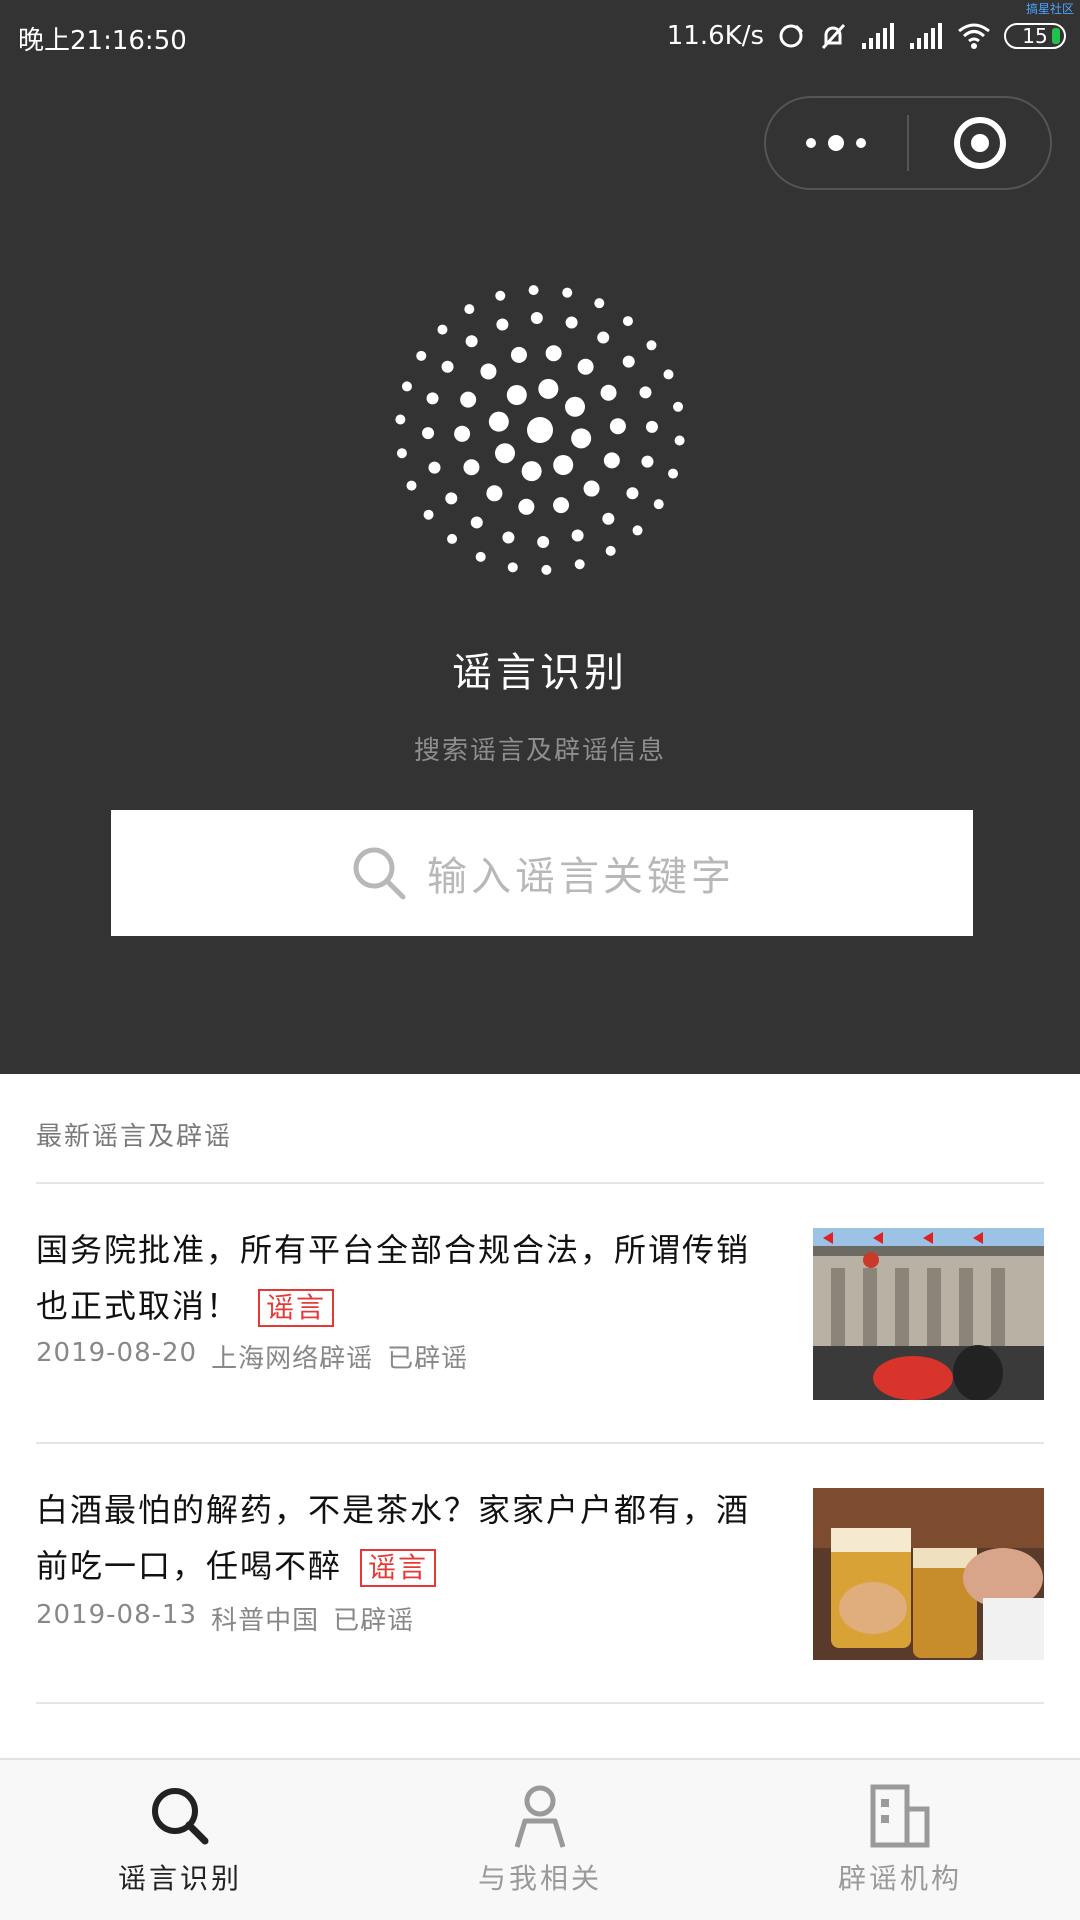 The height and width of the screenshot is (1920, 1080). I want to click on item-source: 上海网络辟谣, so click(292, 1359).